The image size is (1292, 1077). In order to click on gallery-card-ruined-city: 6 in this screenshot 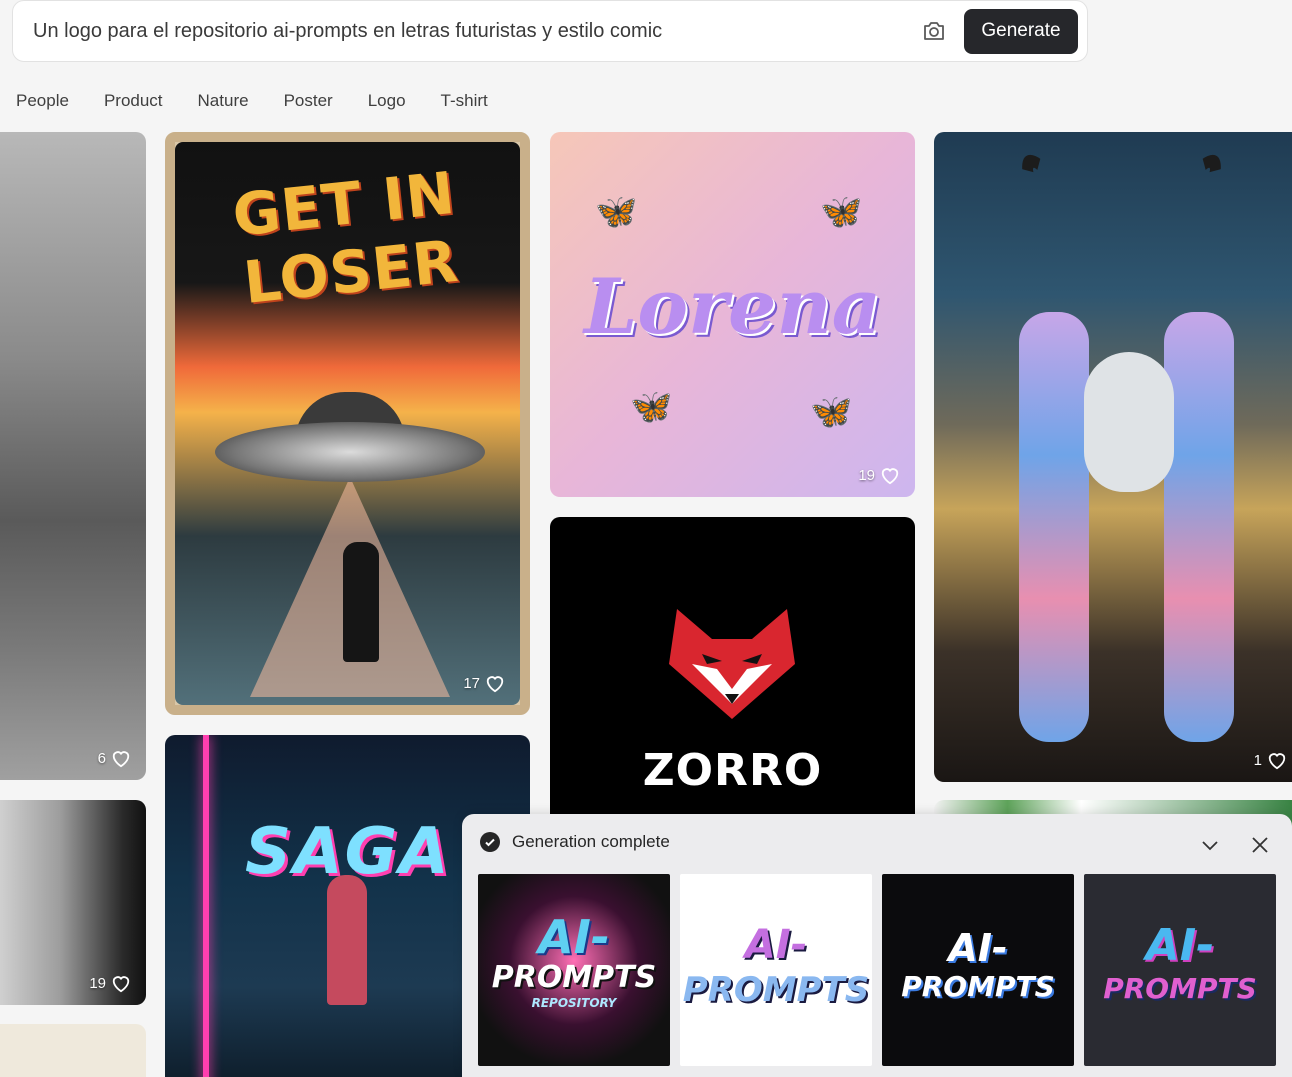, I will do `click(73, 456)`.